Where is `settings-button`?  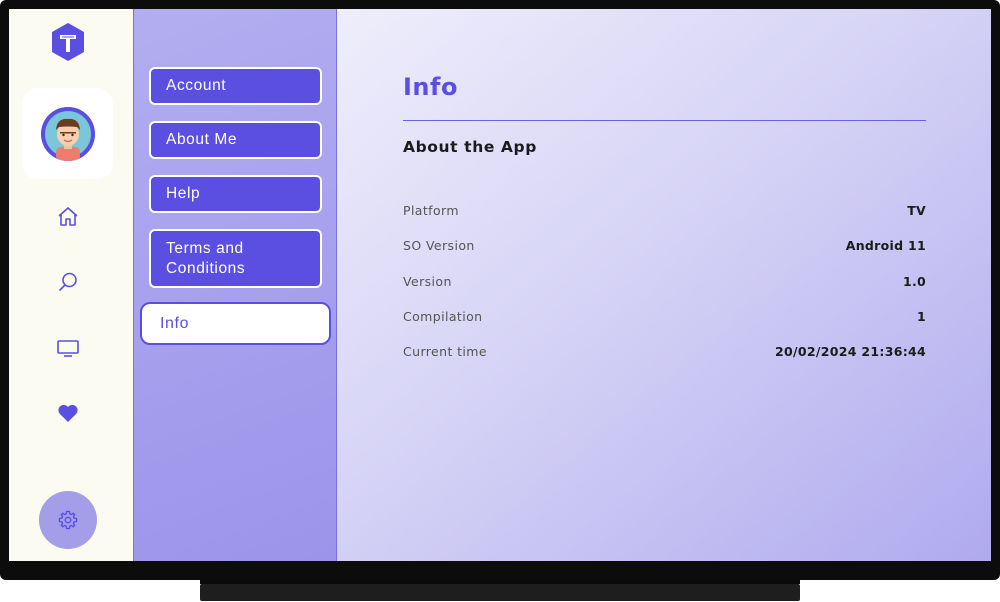
settings-button is located at coordinates (68, 520).